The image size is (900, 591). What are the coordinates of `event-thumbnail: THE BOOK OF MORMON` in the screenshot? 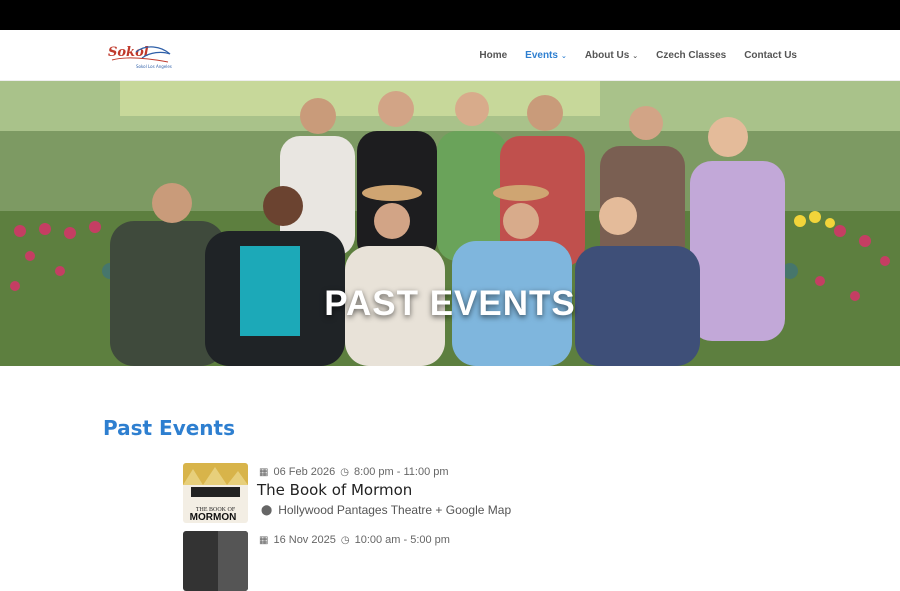 It's located at (215, 493).